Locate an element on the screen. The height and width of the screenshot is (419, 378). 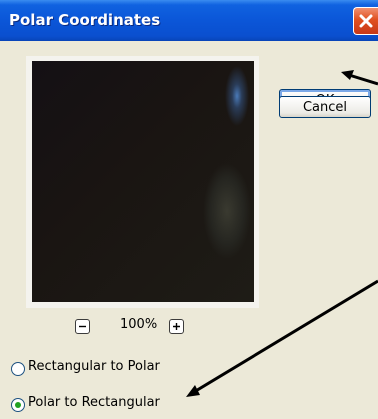
radio-polar-to-rect is located at coordinates (18, 405).